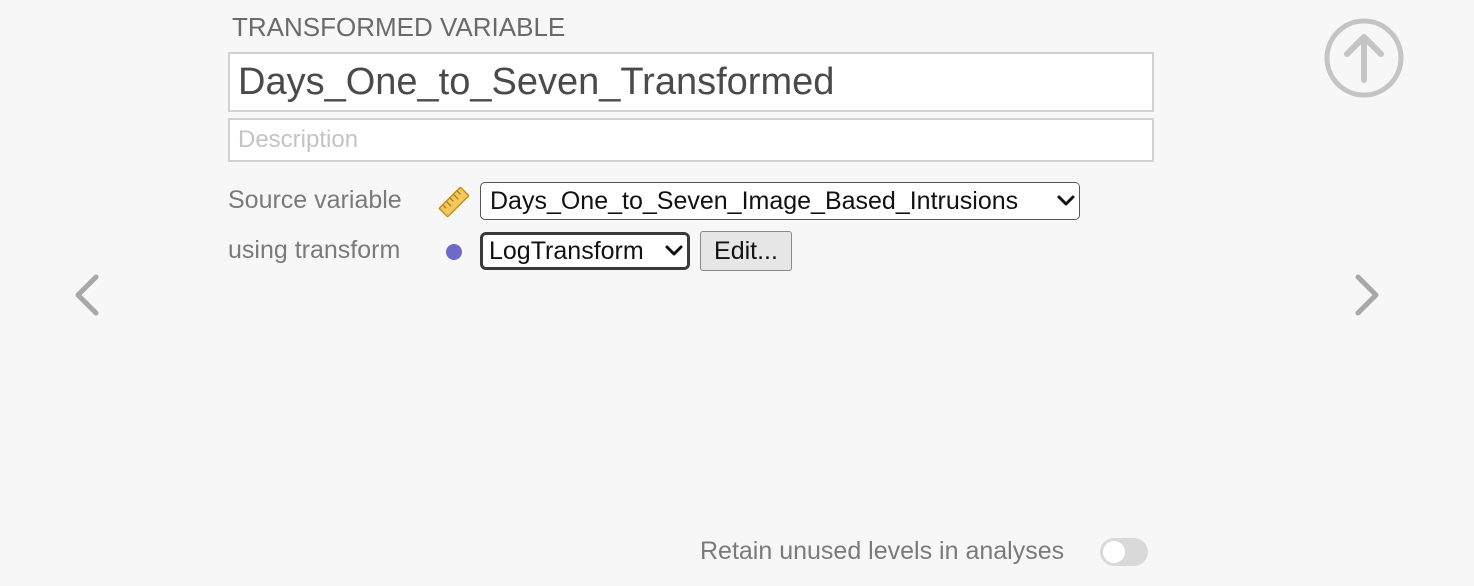 The image size is (1474, 586). Describe the element at coordinates (1364, 58) in the screenshot. I see `arrow-up-circle-icon` at that location.